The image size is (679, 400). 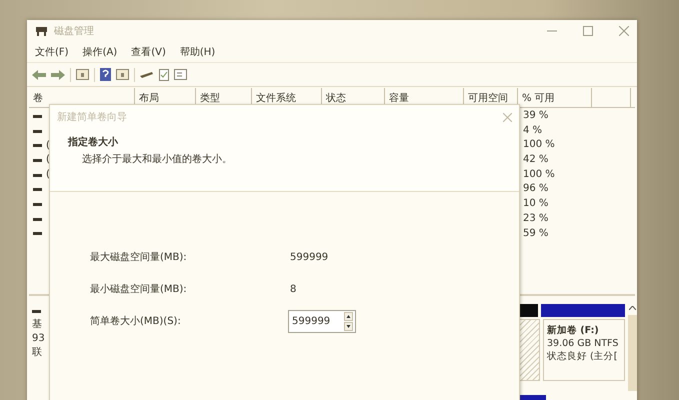 I want to click on table-cell-text: 4 %, so click(x=533, y=131).